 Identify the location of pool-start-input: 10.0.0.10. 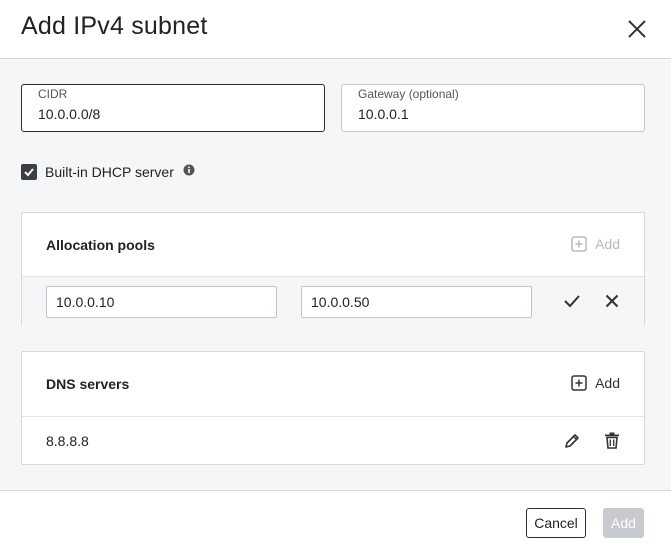
(161, 302).